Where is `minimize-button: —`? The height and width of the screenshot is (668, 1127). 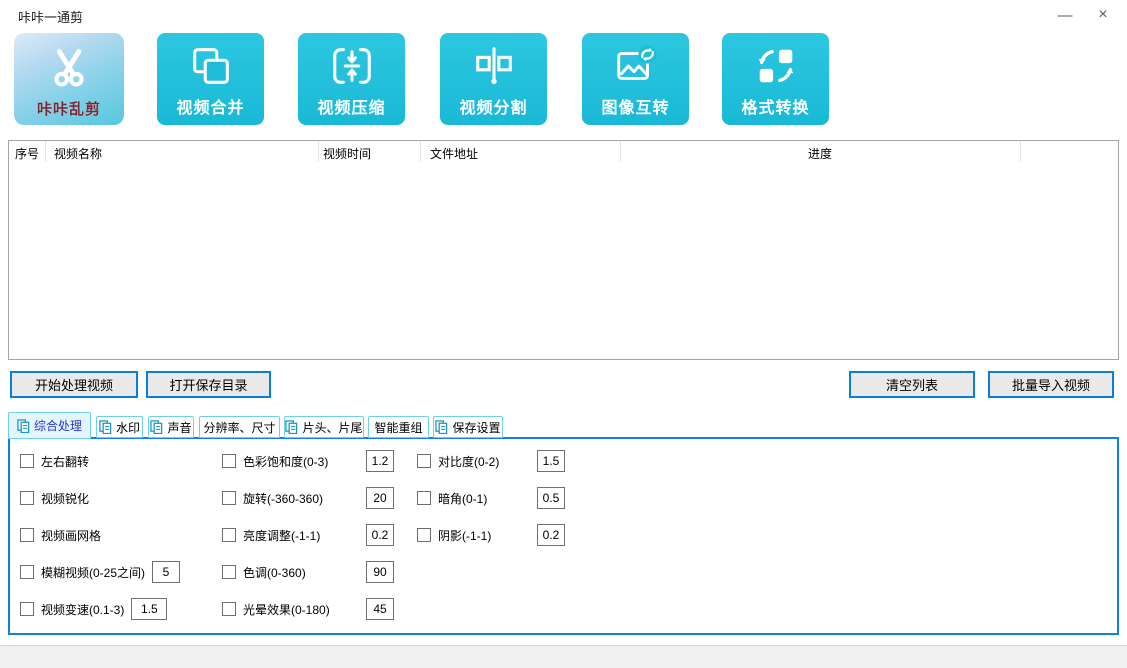 minimize-button: — is located at coordinates (1065, 15).